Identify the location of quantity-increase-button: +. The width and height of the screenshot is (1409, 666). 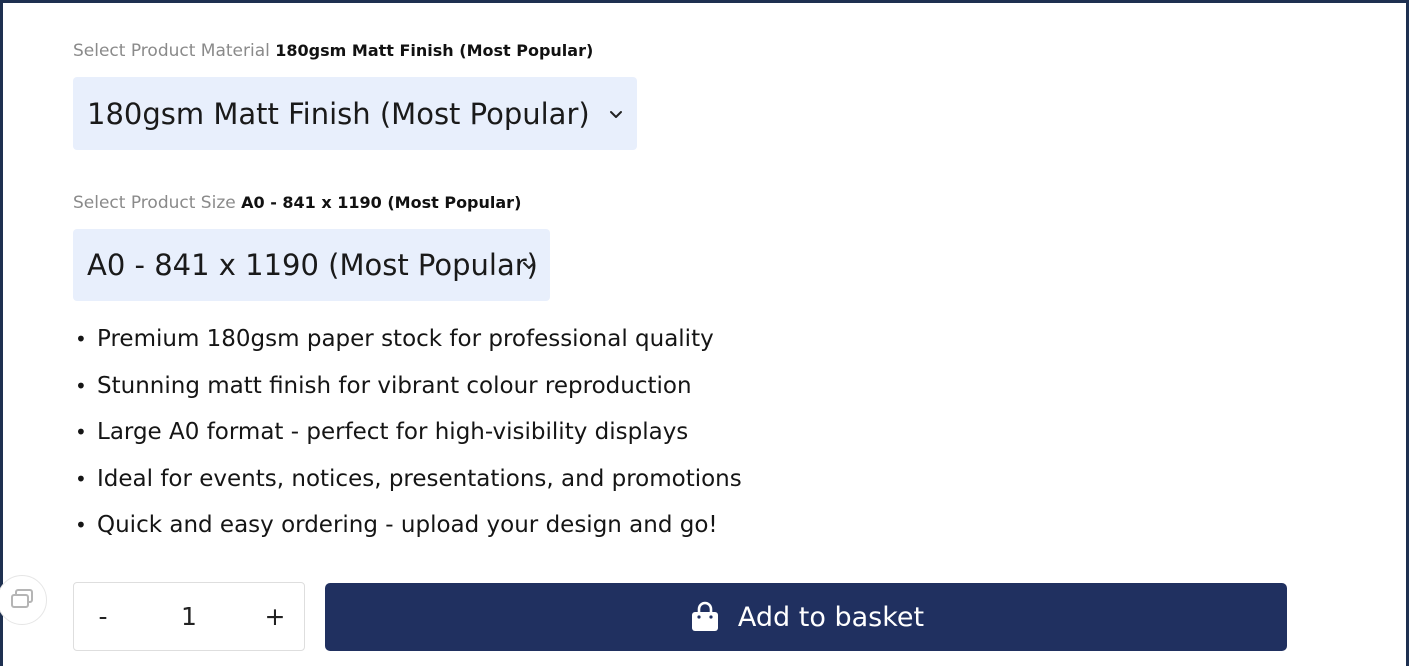
(275, 616).